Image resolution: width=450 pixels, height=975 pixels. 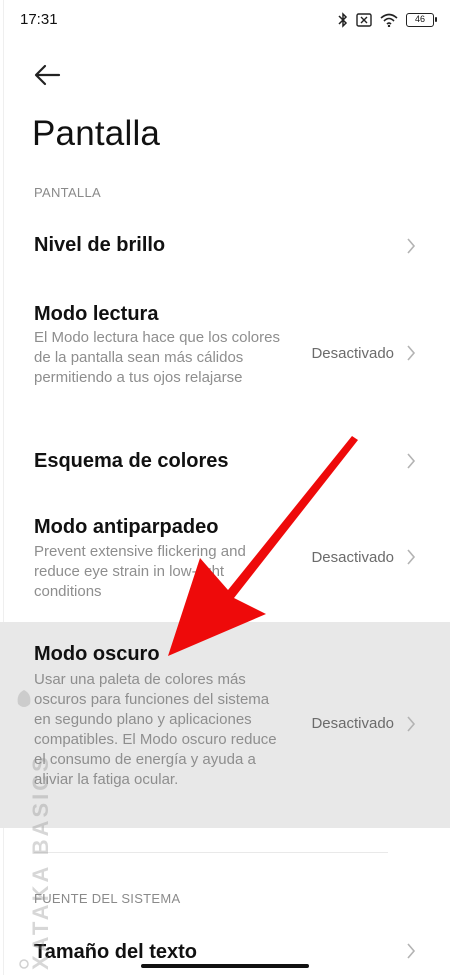 What do you see at coordinates (40, 862) in the screenshot?
I see `watermark-text: XATAKA BASICS` at bounding box center [40, 862].